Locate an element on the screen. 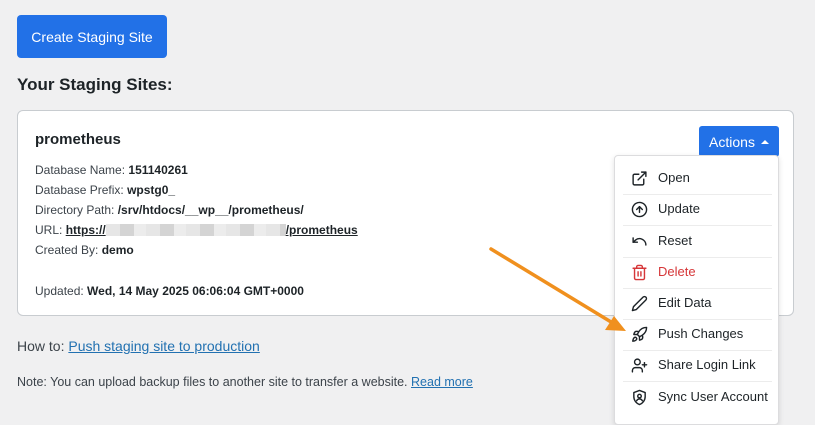  menu-item-sync-user-account: Sync User Account is located at coordinates (697, 397).